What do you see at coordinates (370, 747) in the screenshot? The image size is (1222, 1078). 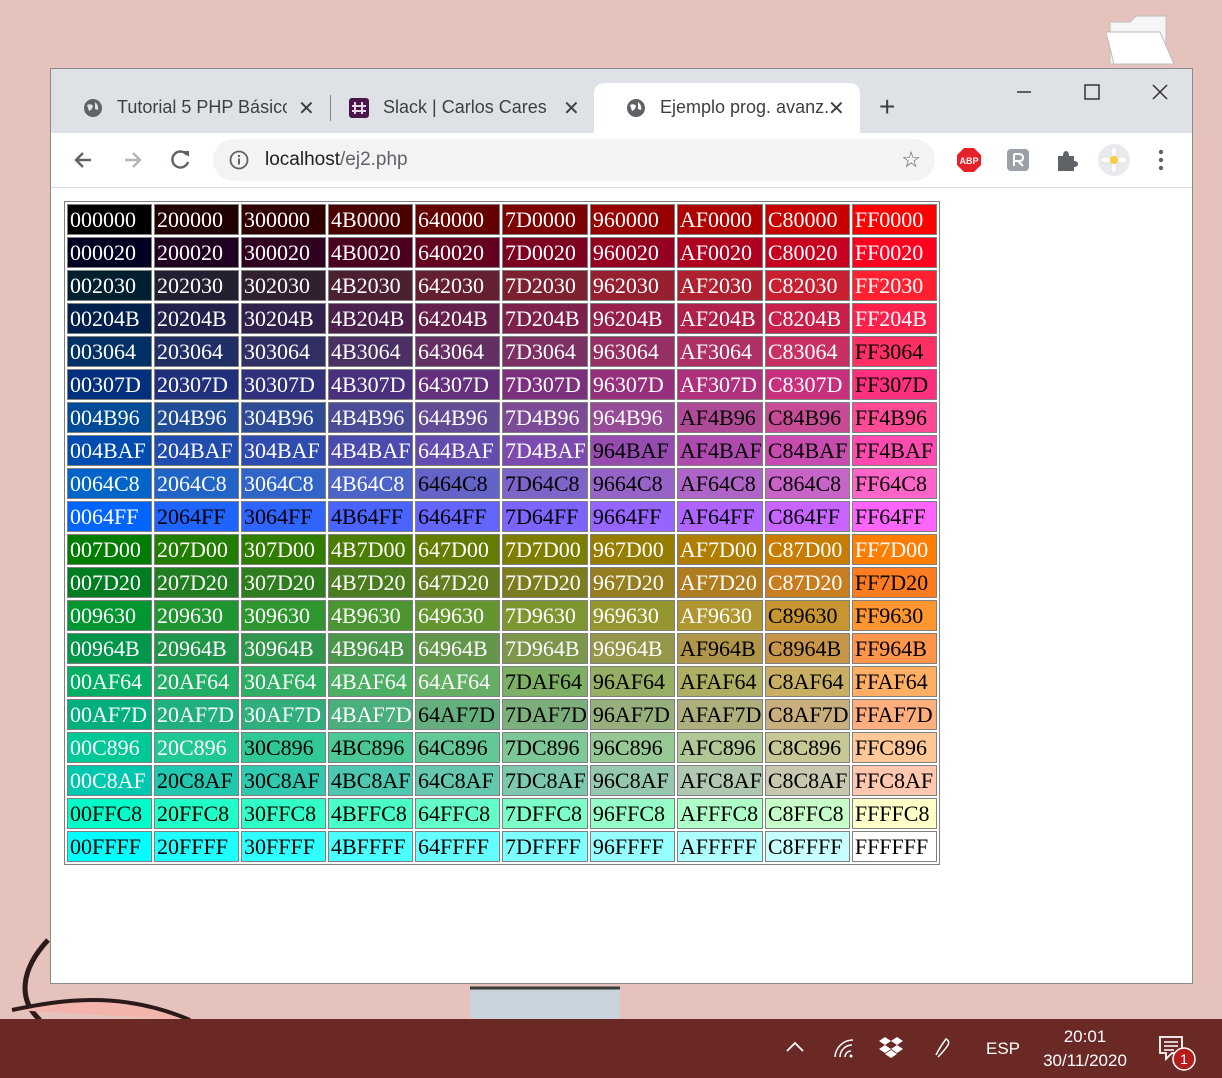 I see `color-cell: 4BC896` at bounding box center [370, 747].